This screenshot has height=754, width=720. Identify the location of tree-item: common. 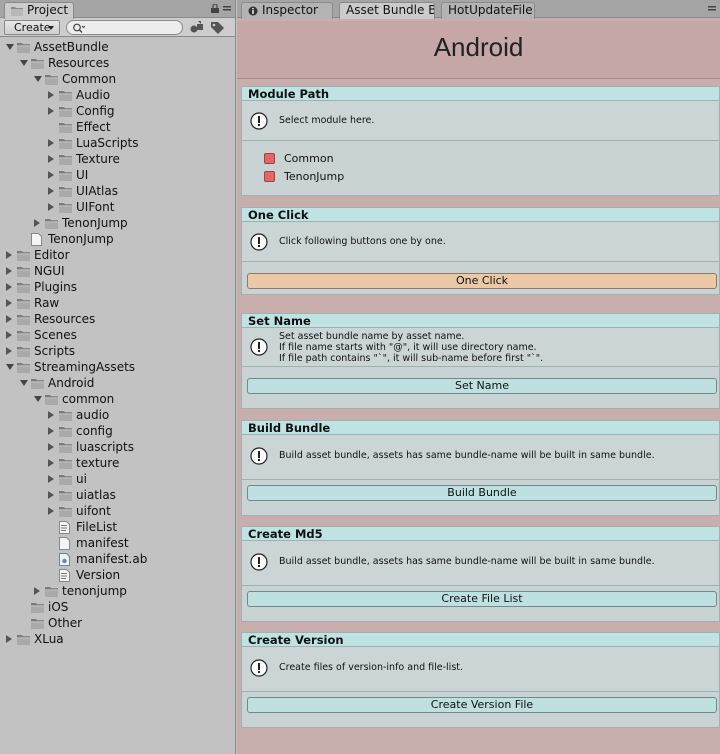
(117, 399).